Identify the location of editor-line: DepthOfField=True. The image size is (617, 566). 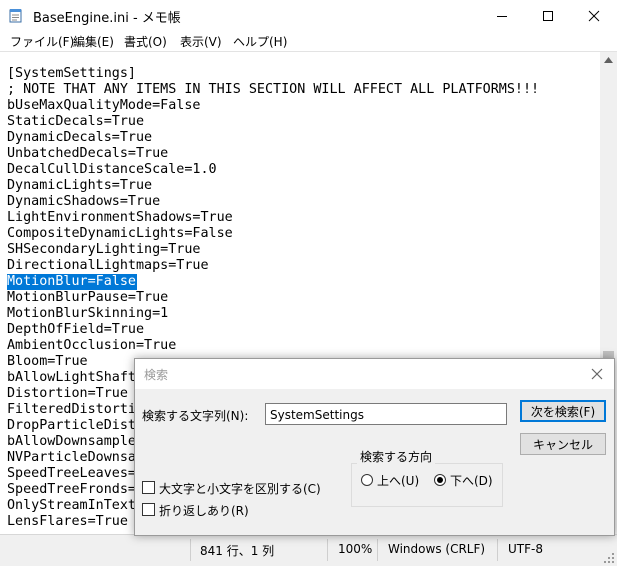
(76, 329).